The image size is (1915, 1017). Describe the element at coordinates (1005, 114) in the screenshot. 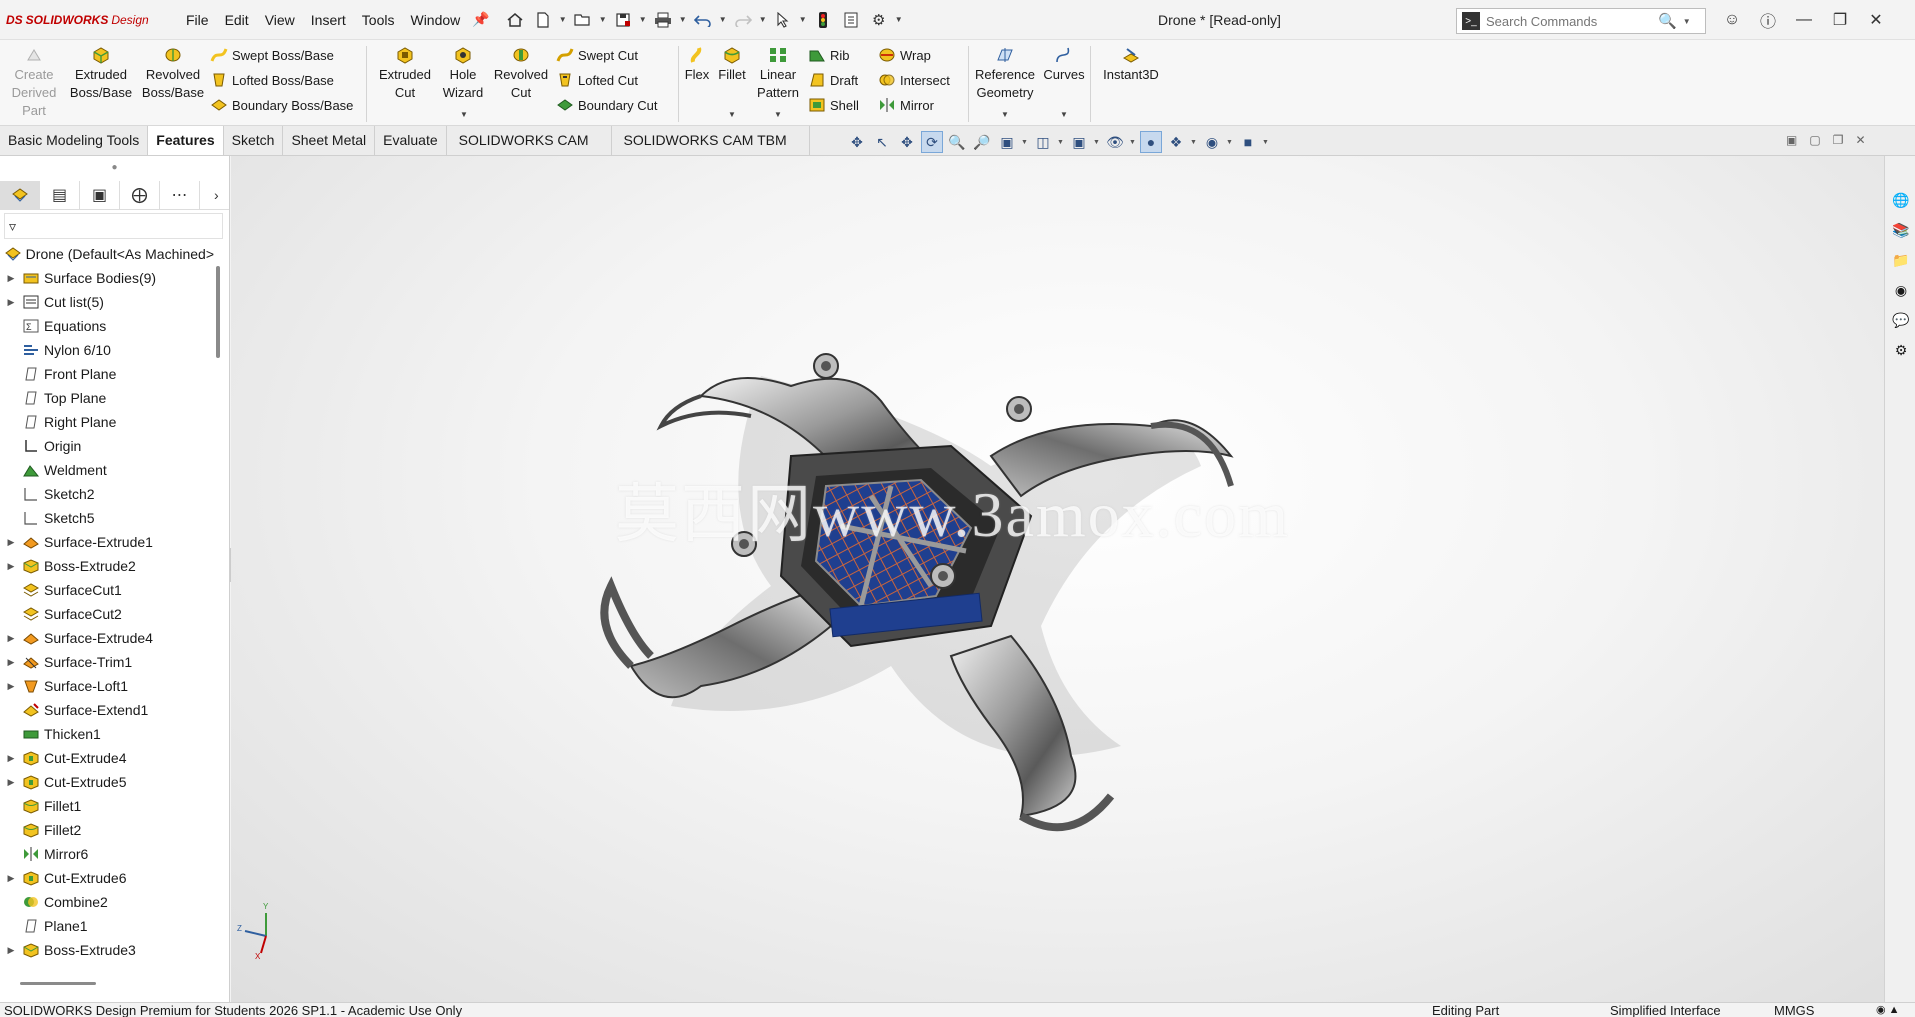

I see `reference-geometry-dropdown-icon: ▼` at that location.